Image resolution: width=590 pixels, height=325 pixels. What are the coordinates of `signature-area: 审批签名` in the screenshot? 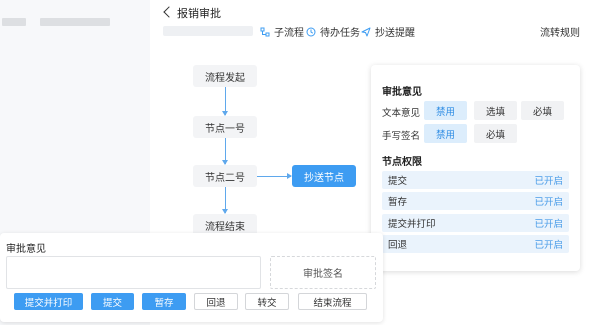 It's located at (323, 272).